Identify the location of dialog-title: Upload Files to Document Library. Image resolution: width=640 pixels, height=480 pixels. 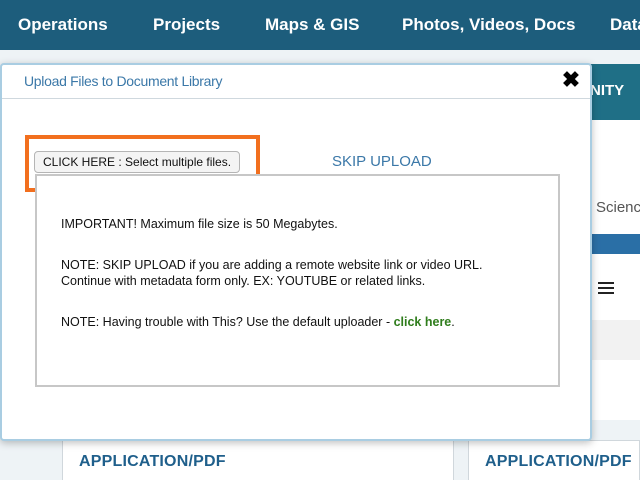
(123, 81).